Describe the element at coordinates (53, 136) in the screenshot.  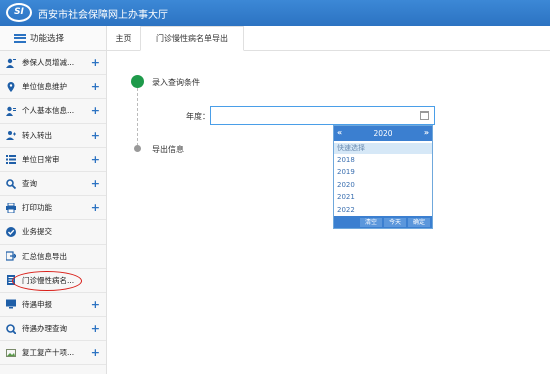
I see `sidebar-item-transfer: 转入转出 +` at that location.